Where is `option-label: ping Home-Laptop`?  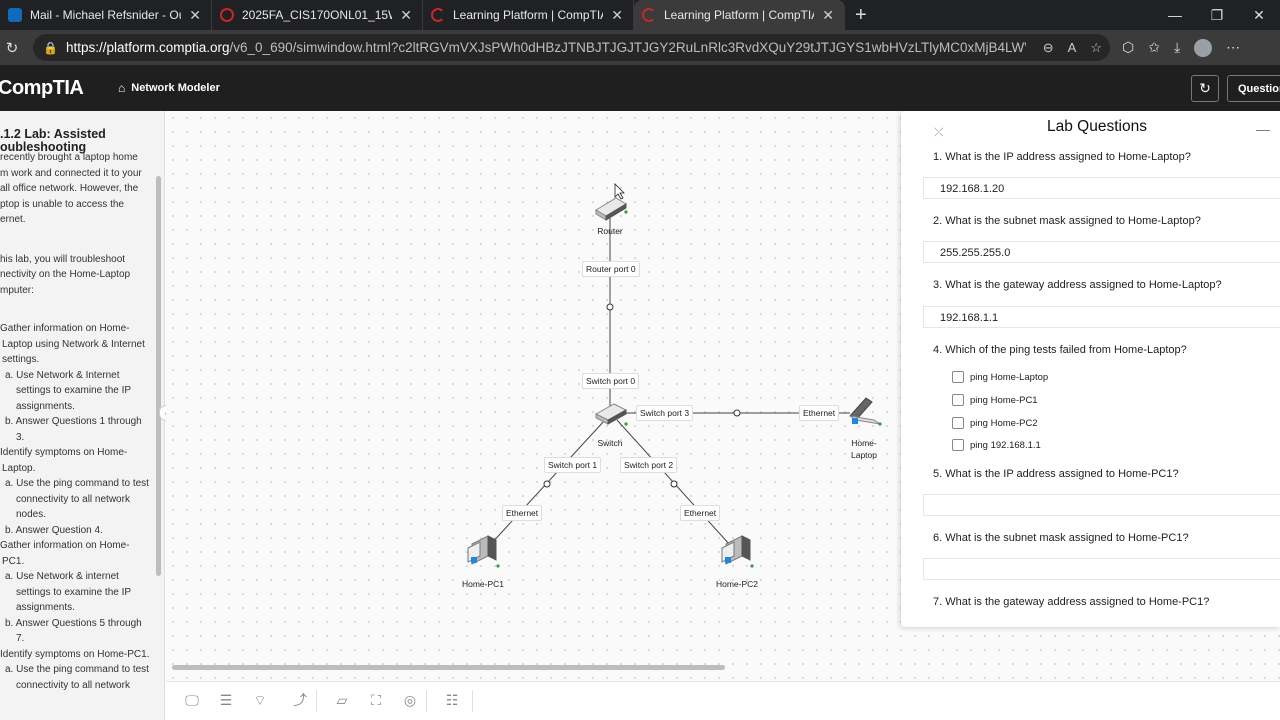
option-label: ping Home-Laptop is located at coordinates (1009, 377).